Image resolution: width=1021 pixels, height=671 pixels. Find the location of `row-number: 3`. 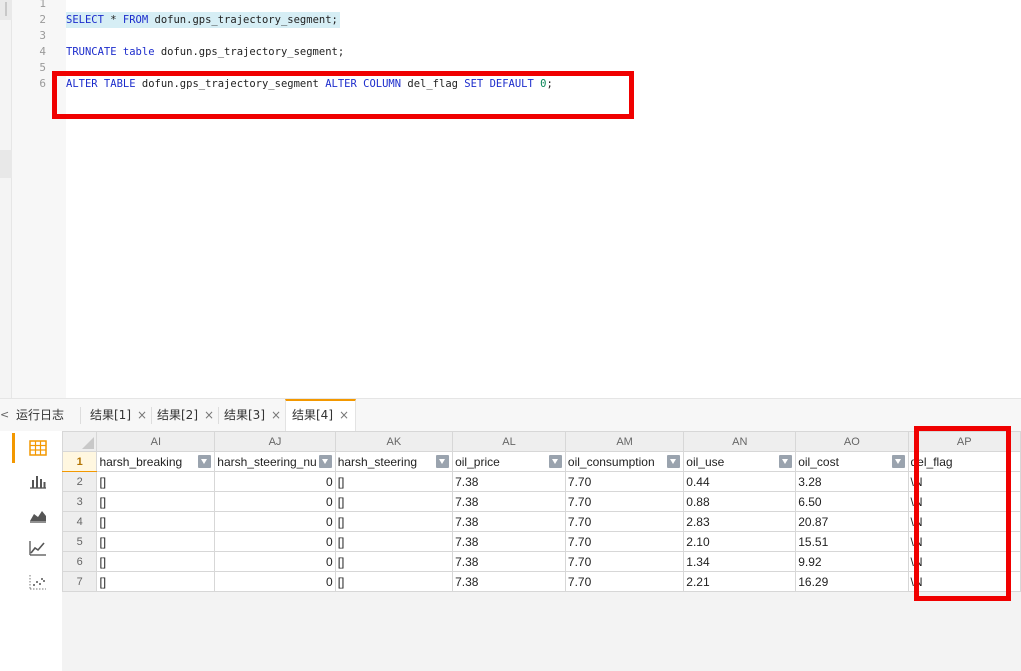

row-number: 3 is located at coordinates (80, 501).